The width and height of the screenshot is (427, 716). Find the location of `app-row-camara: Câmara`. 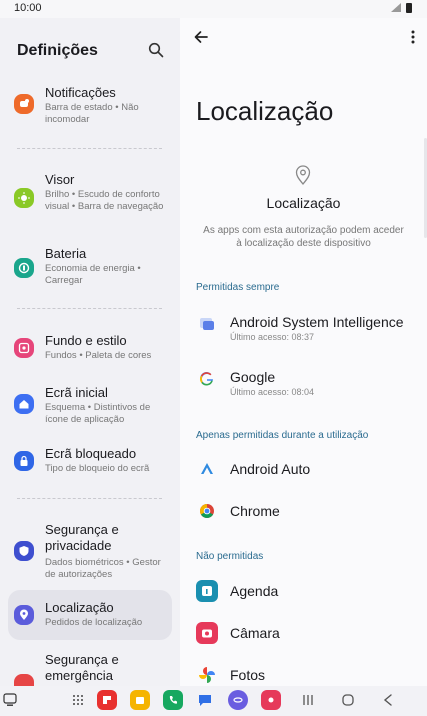

app-row-camara: Câmara is located at coordinates (303, 634).